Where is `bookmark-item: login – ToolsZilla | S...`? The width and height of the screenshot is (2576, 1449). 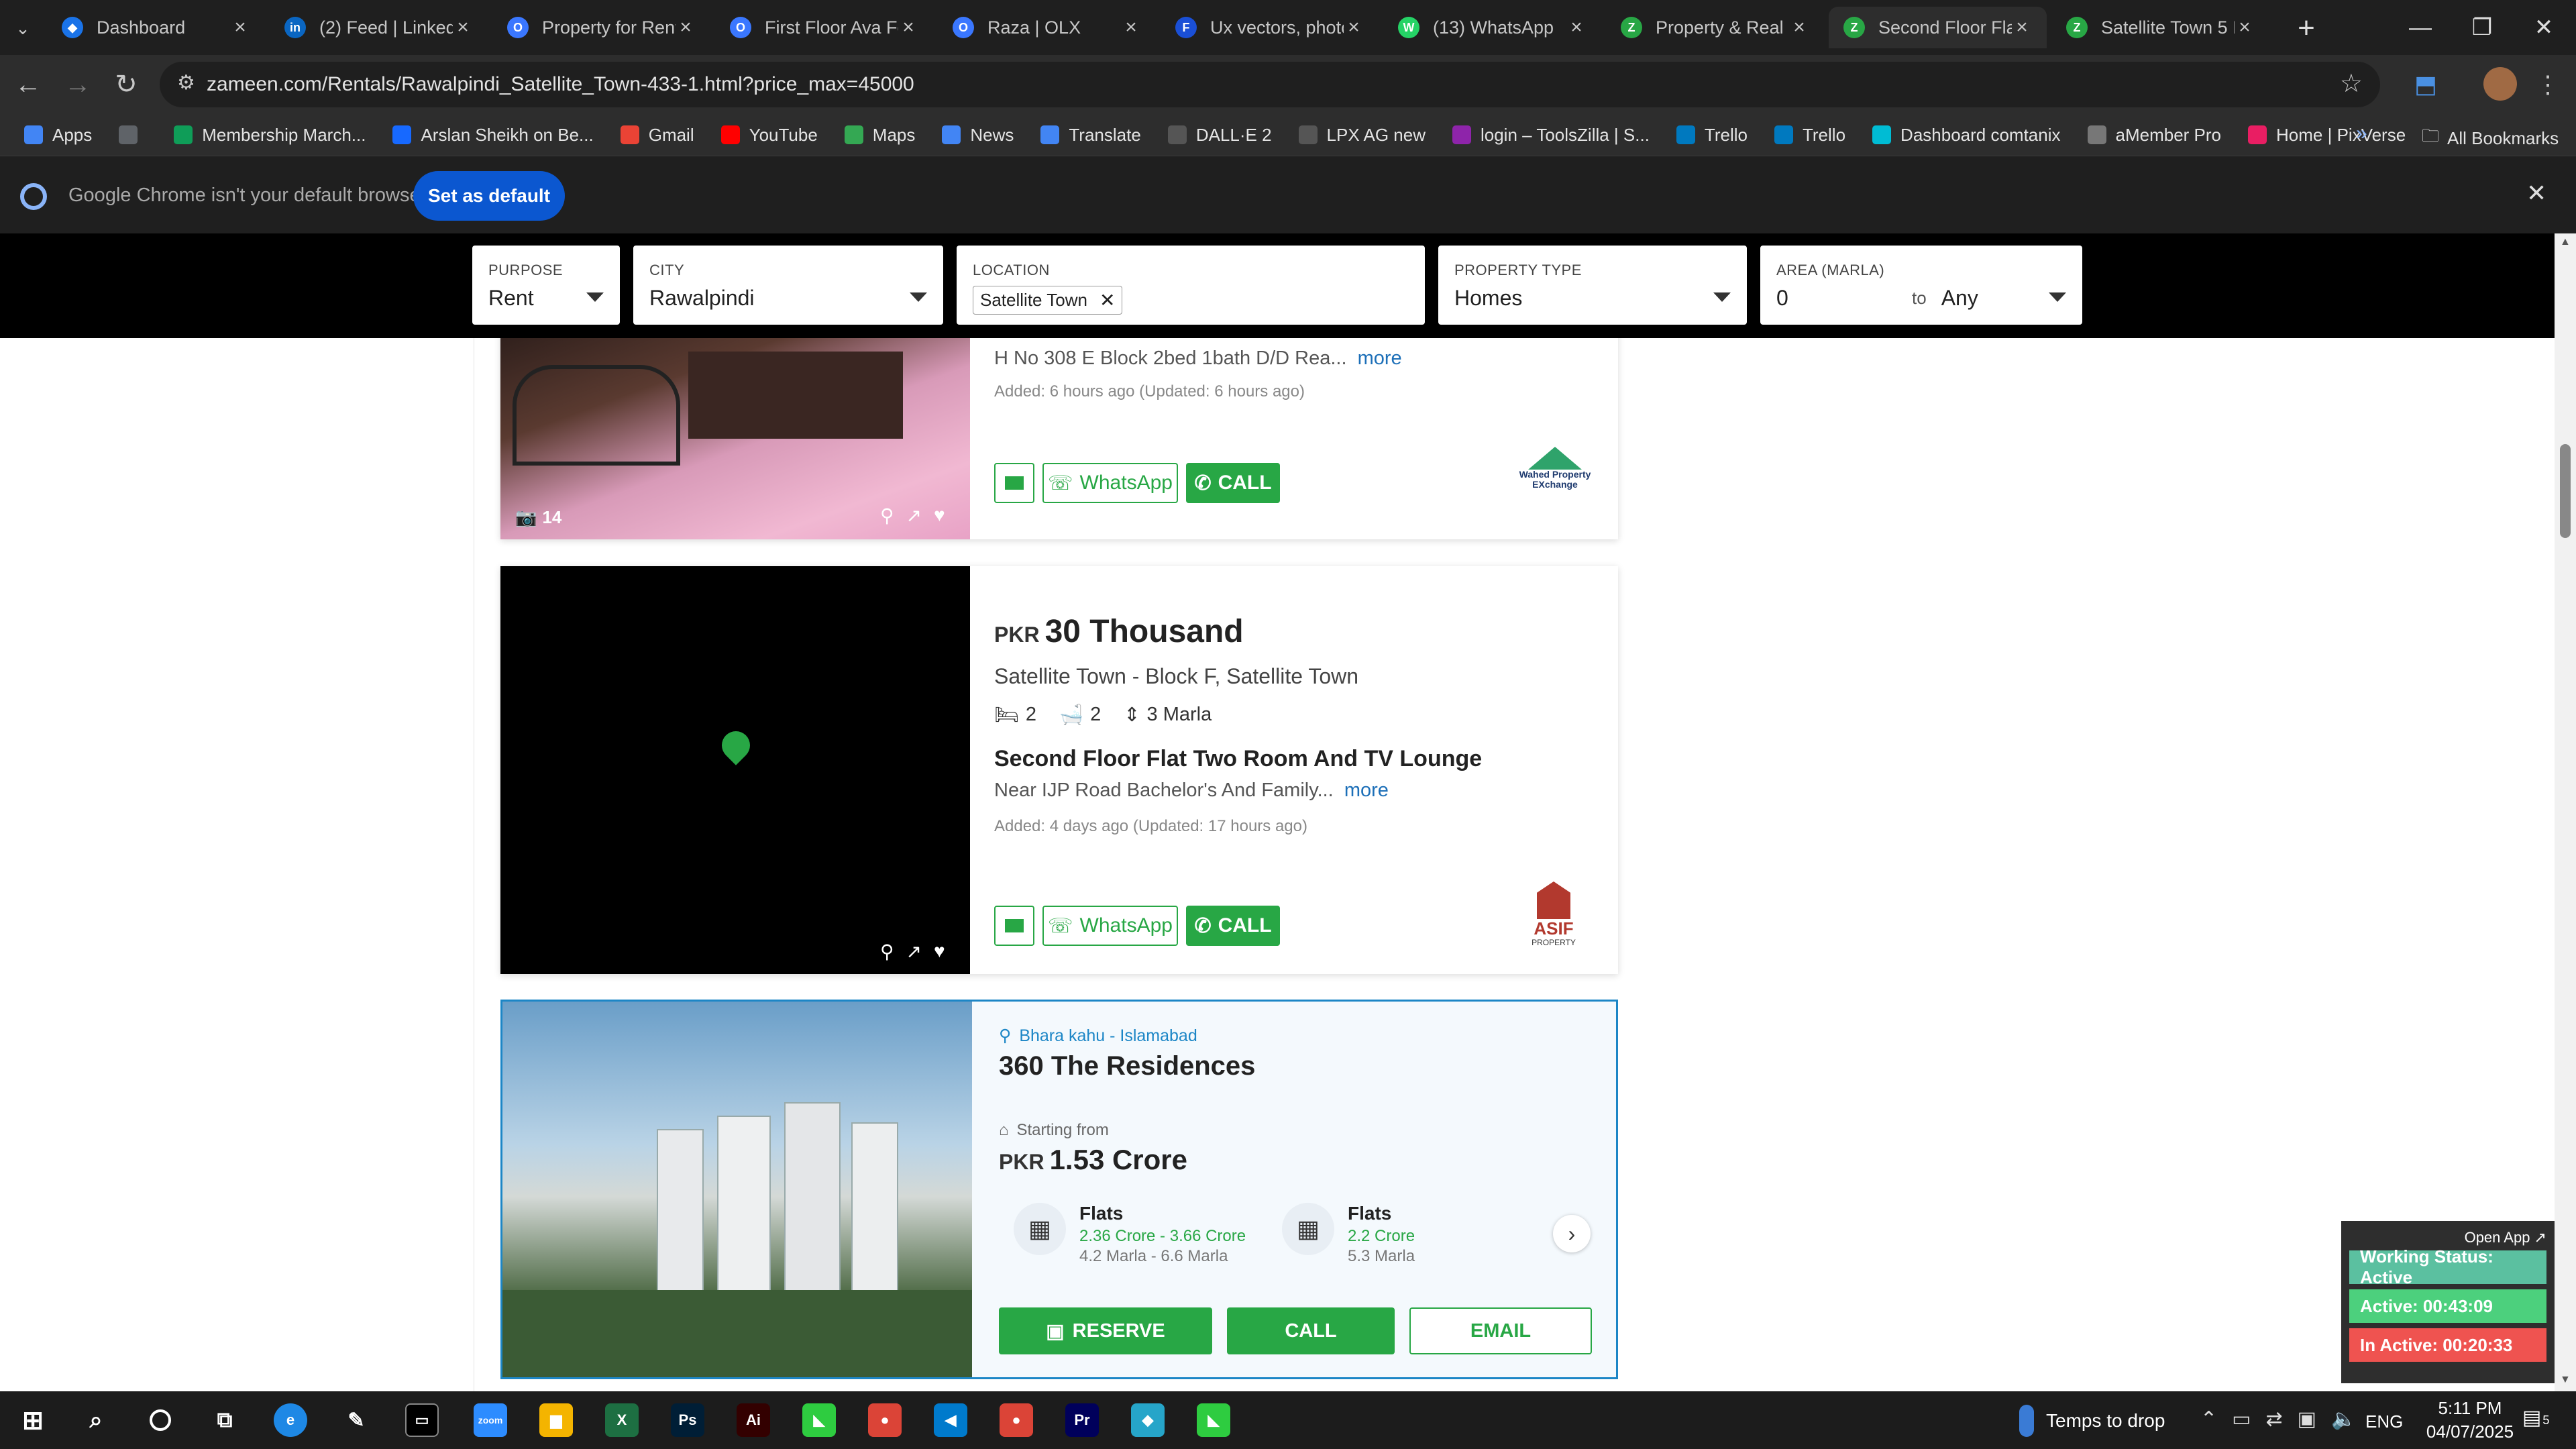
bookmark-item: login – ToolsZilla | S... is located at coordinates (1551, 135).